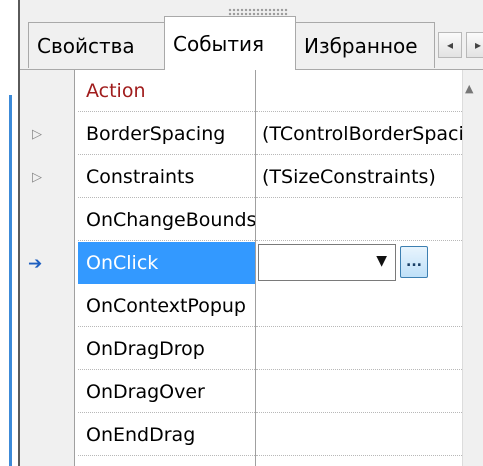 The image size is (483, 466). Describe the element at coordinates (381, 261) in the screenshot. I see `dropdown-arrow-icon: ▼` at that location.